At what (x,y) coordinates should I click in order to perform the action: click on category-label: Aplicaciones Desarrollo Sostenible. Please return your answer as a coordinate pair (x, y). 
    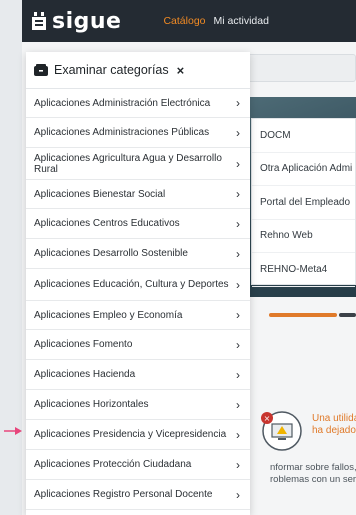
    Looking at the image, I should click on (111, 253).